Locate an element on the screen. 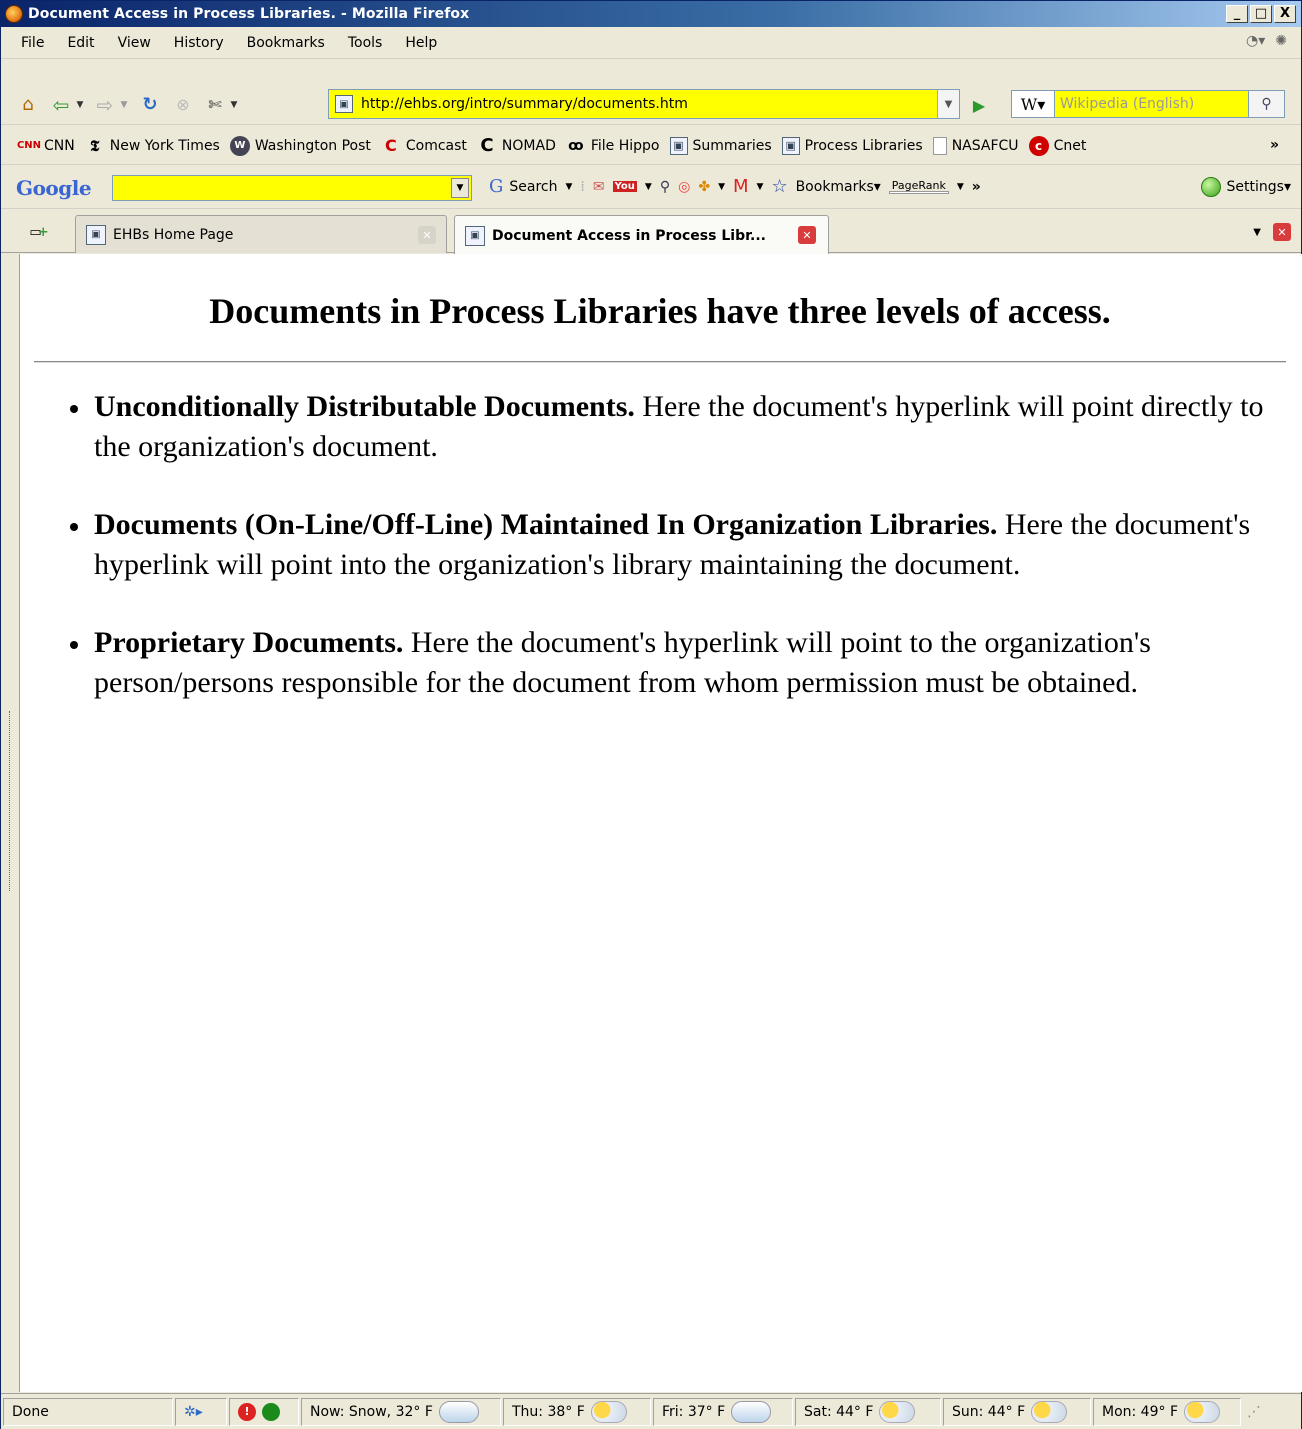  minimize-button: _ is located at coordinates (1237, 14).